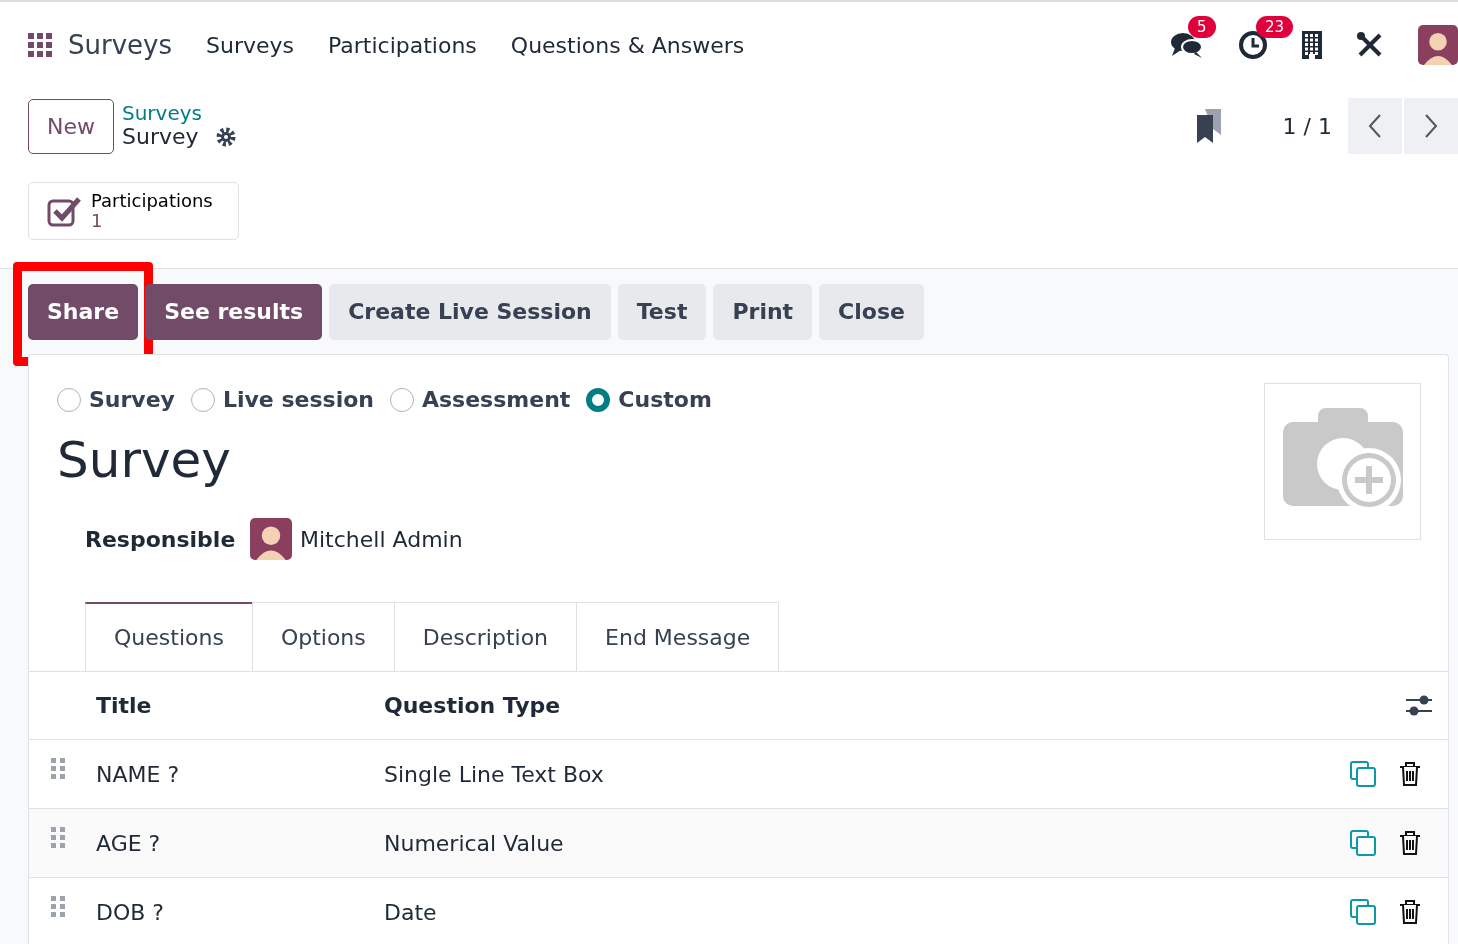  What do you see at coordinates (97, 221) in the screenshot?
I see `participations-count: 1` at bounding box center [97, 221].